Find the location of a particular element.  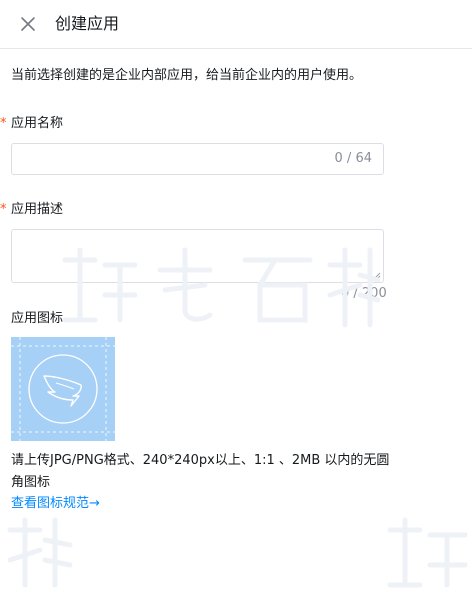

app-name-counter: 0 / 64 is located at coordinates (353, 158).